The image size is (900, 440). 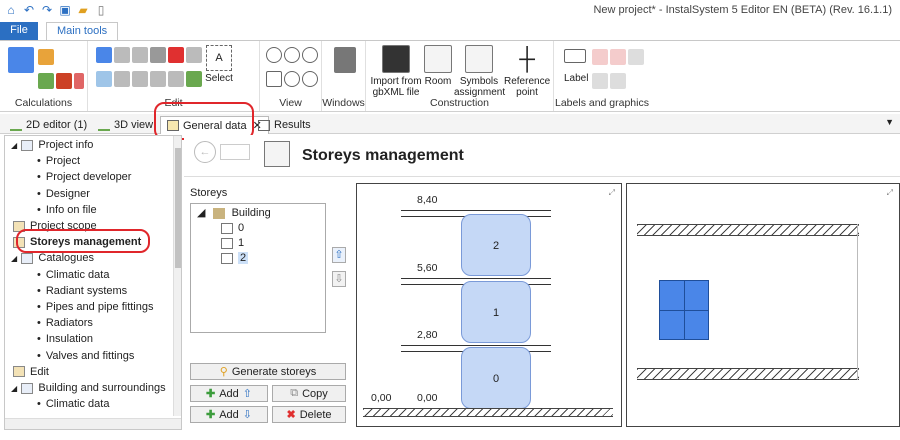 What do you see at coordinates (39, 371) in the screenshot?
I see `tree-item-label: Edit` at bounding box center [39, 371].